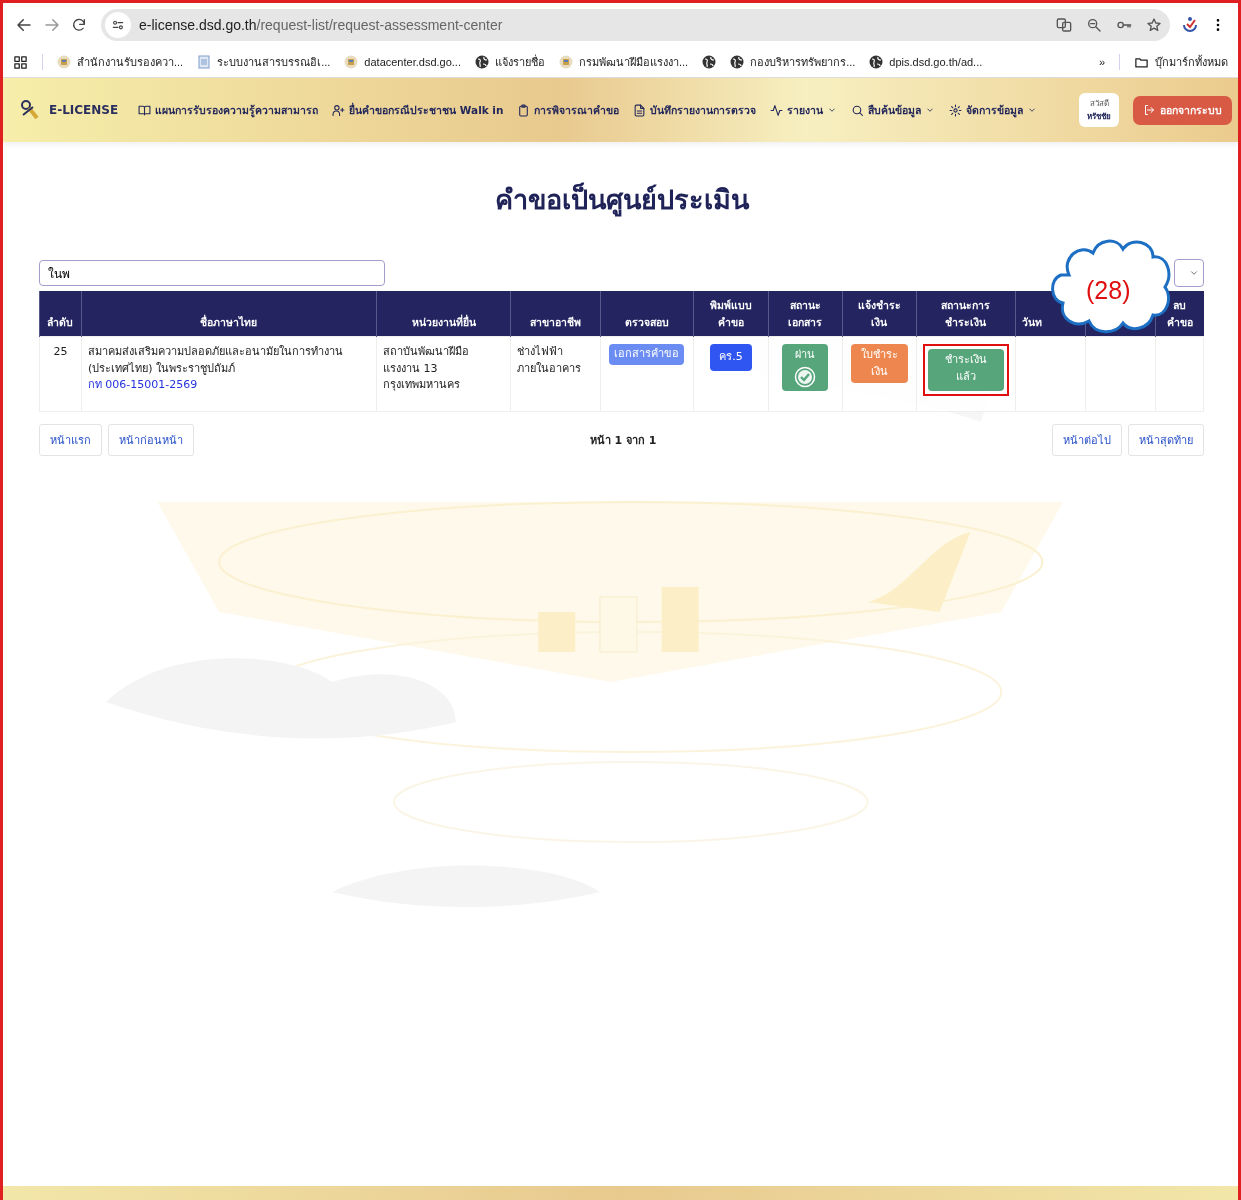 This screenshot has height=1200, width=1241. I want to click on nav-menu-item: จัดการข้อมูล, so click(993, 110).